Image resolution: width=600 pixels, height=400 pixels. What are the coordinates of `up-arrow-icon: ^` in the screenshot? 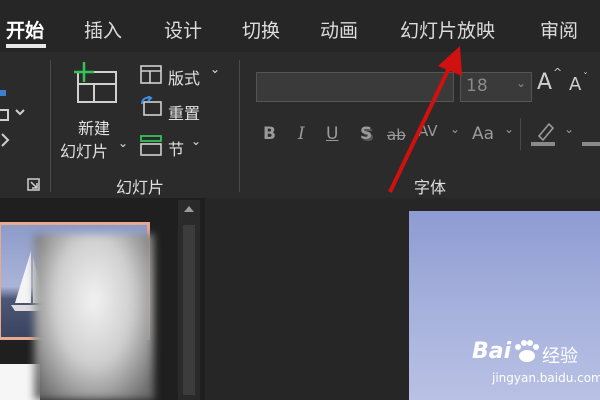 It's located at (558, 72).